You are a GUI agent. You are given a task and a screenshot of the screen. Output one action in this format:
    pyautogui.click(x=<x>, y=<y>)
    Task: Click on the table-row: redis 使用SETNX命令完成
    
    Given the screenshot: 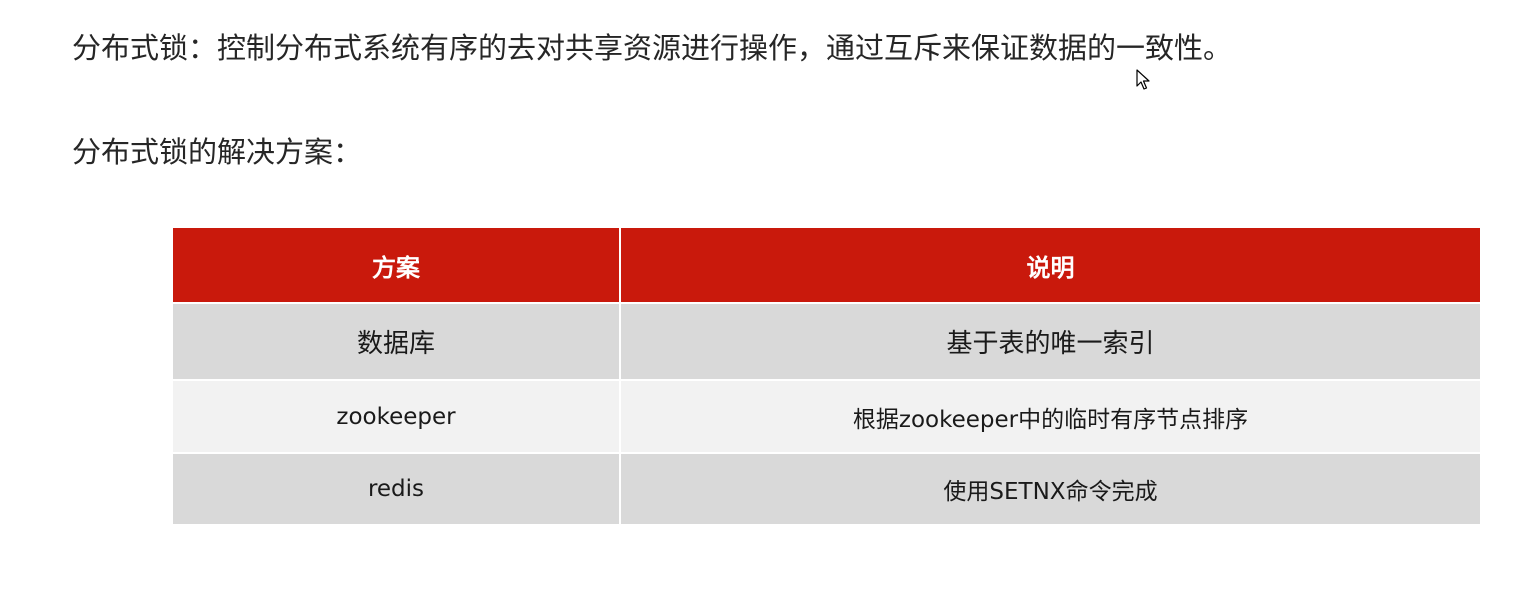 What is the action you would take?
    pyautogui.click(x=826, y=489)
    